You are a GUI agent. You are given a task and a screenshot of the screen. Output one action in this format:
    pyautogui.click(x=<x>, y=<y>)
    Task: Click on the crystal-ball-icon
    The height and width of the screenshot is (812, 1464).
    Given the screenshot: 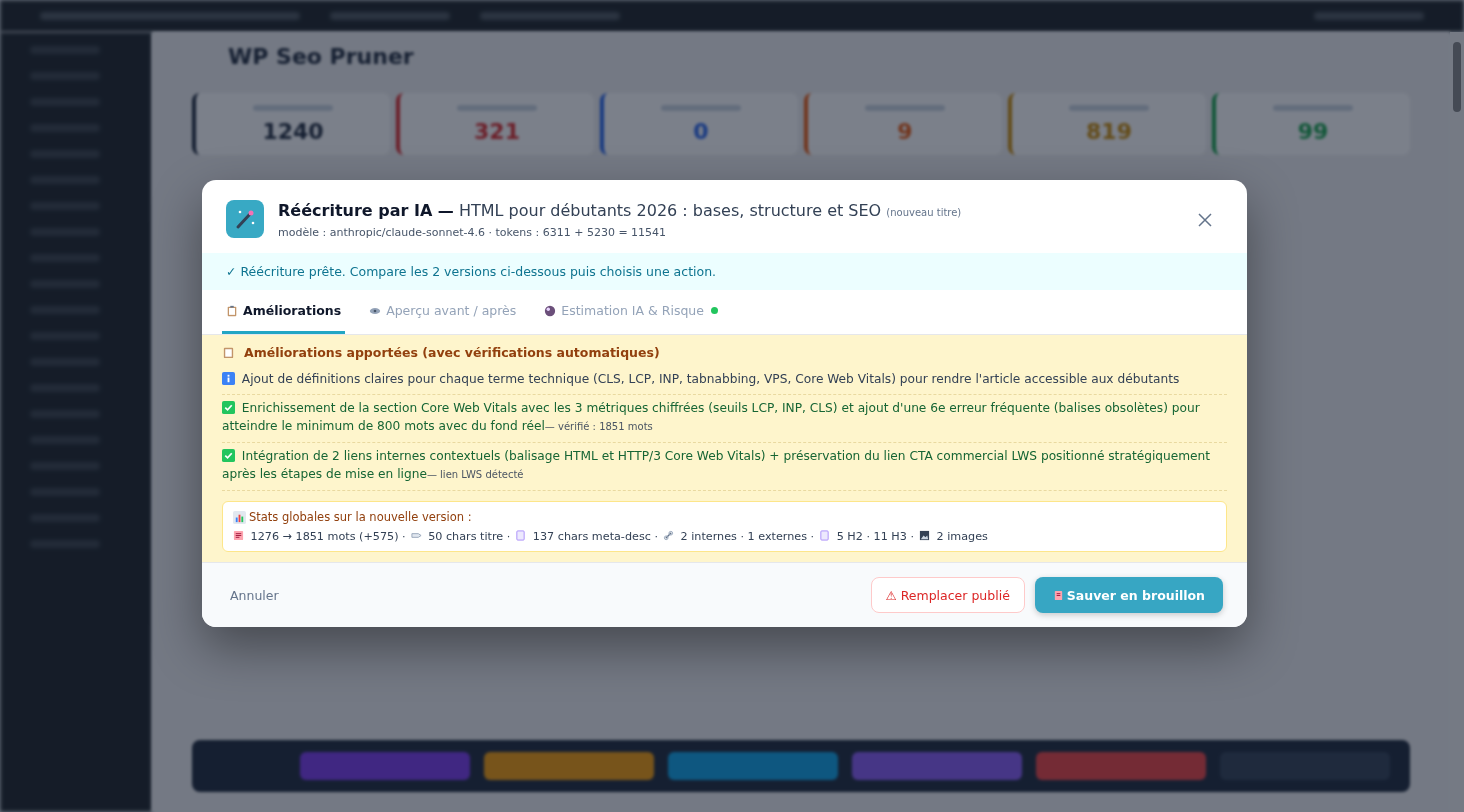 What is the action you would take?
    pyautogui.click(x=550, y=310)
    